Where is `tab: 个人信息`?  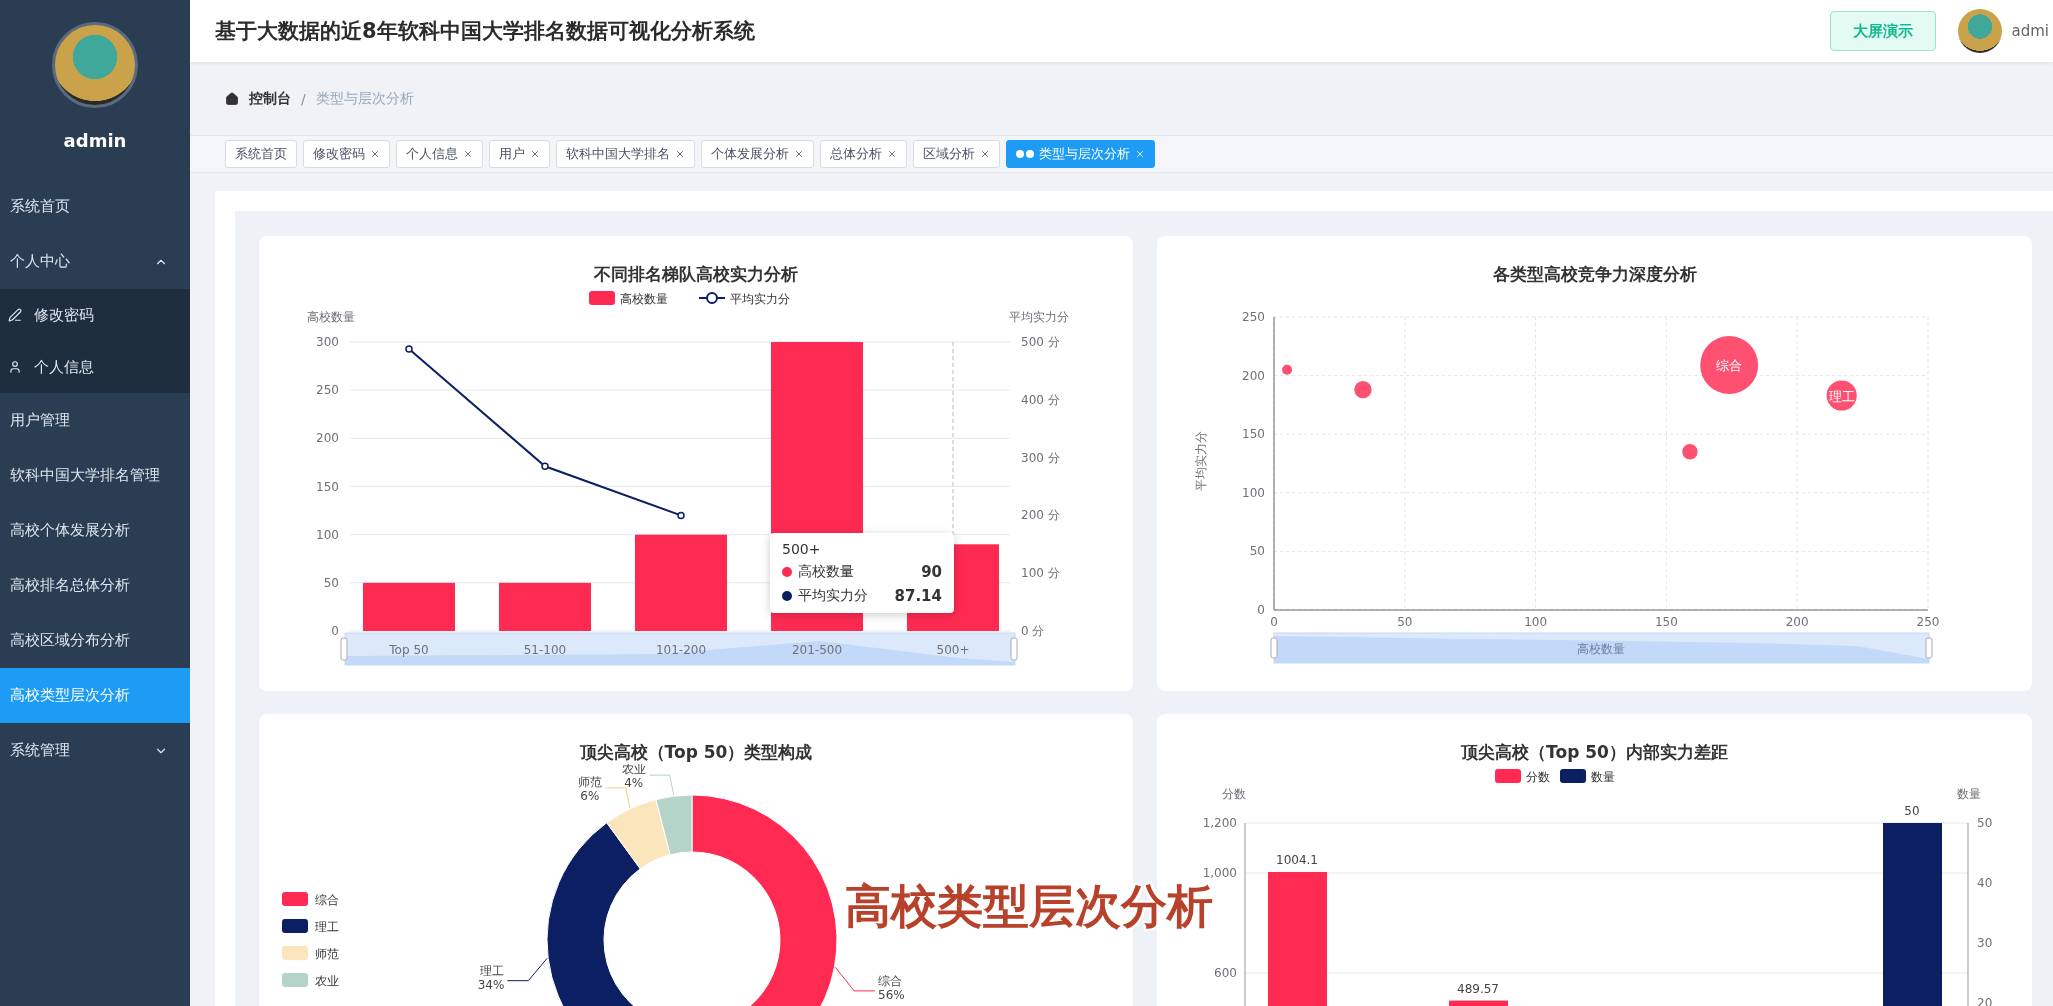
tab: 个人信息 is located at coordinates (439, 154).